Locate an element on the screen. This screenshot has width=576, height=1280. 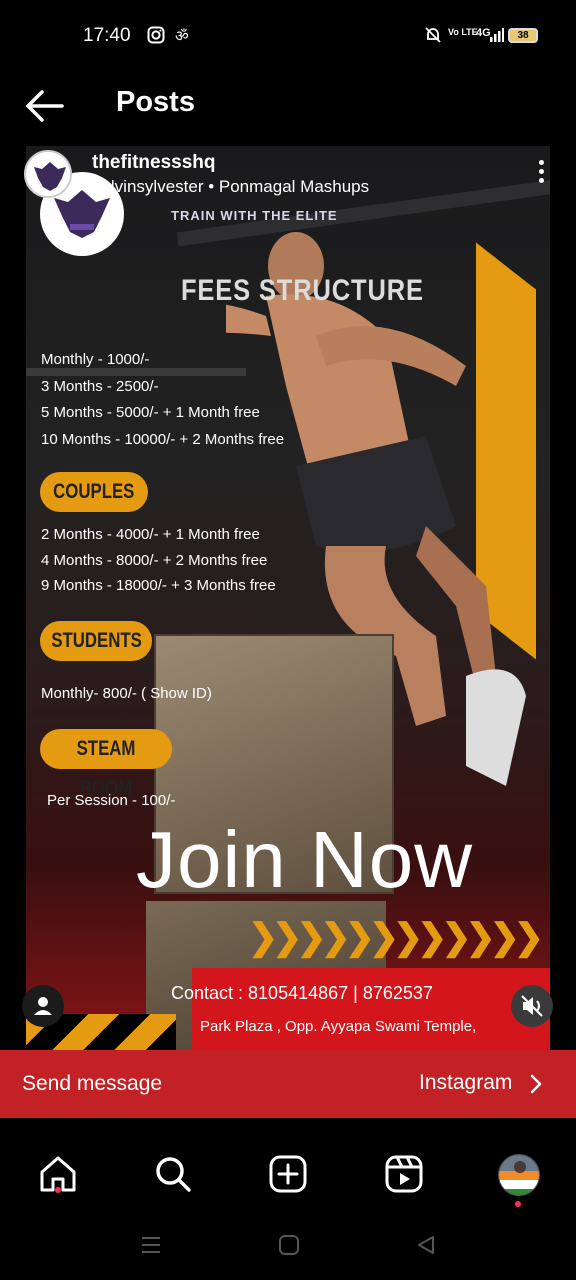
tagged-users-button is located at coordinates (43, 1006).